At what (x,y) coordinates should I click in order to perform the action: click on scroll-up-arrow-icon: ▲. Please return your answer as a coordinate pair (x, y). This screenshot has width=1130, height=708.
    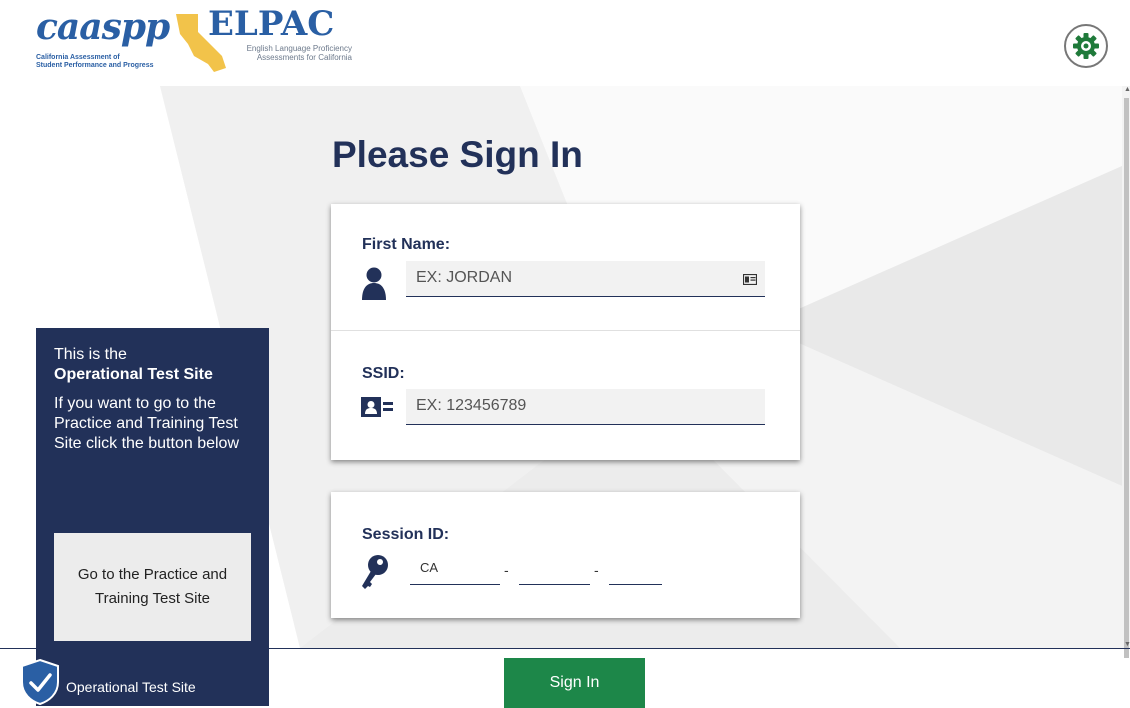
    Looking at the image, I should click on (1127, 89).